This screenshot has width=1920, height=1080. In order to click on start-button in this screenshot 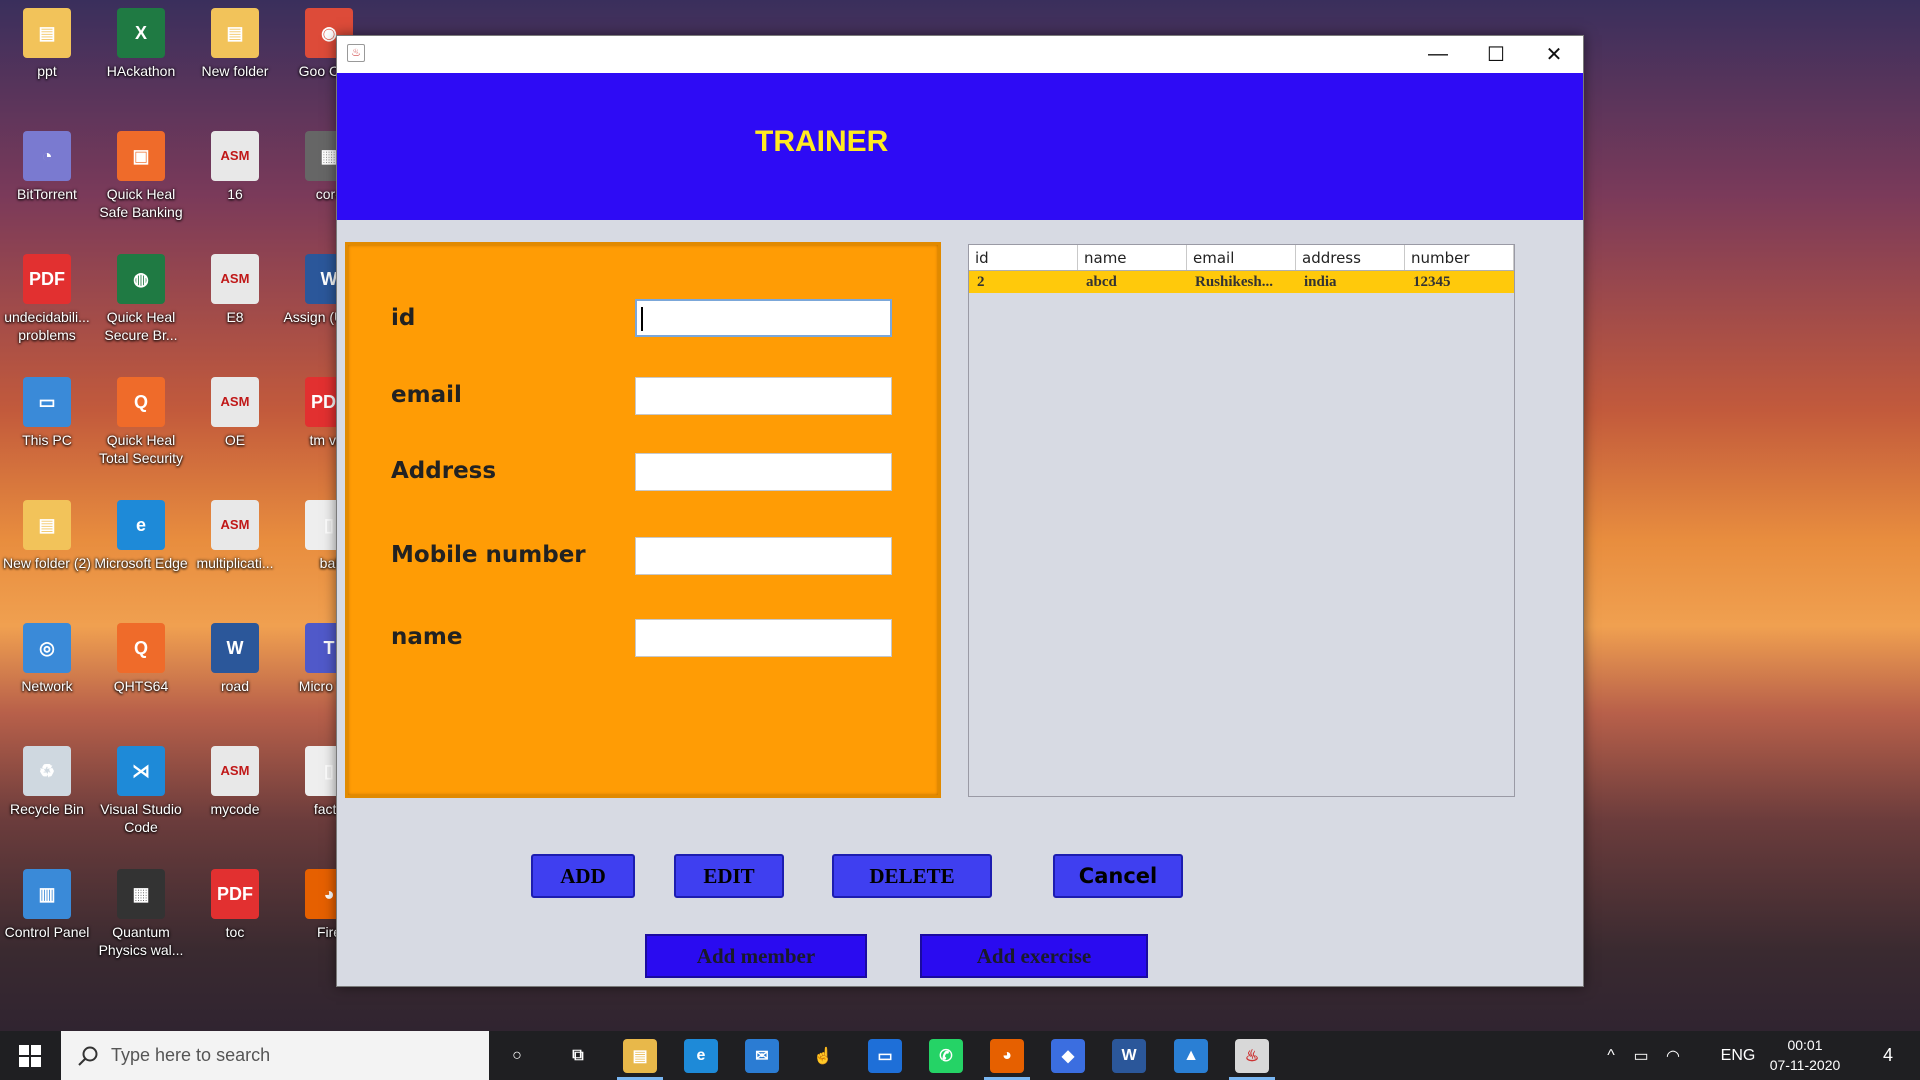, I will do `click(30, 1055)`.